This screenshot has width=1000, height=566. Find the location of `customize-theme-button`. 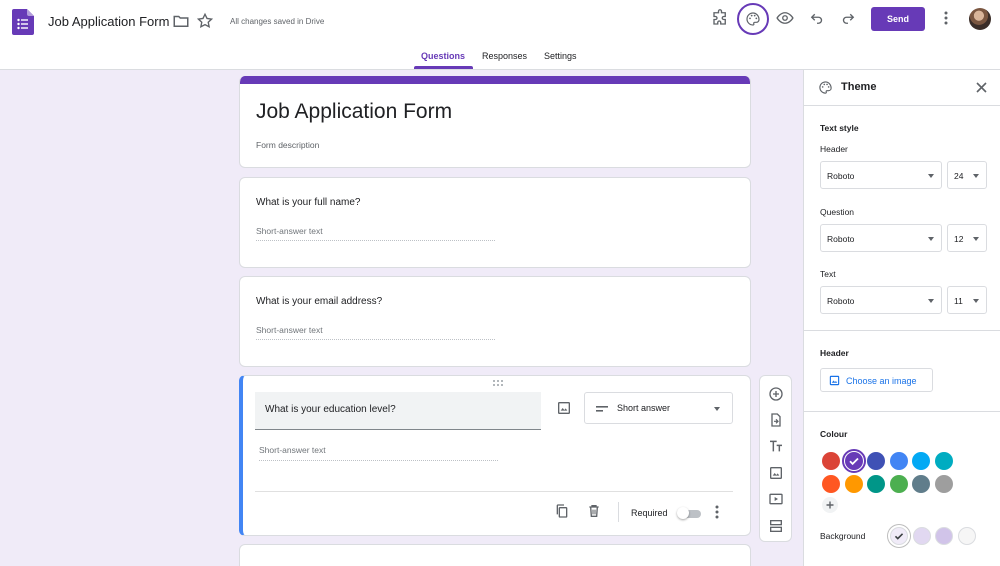

customize-theme-button is located at coordinates (753, 19).